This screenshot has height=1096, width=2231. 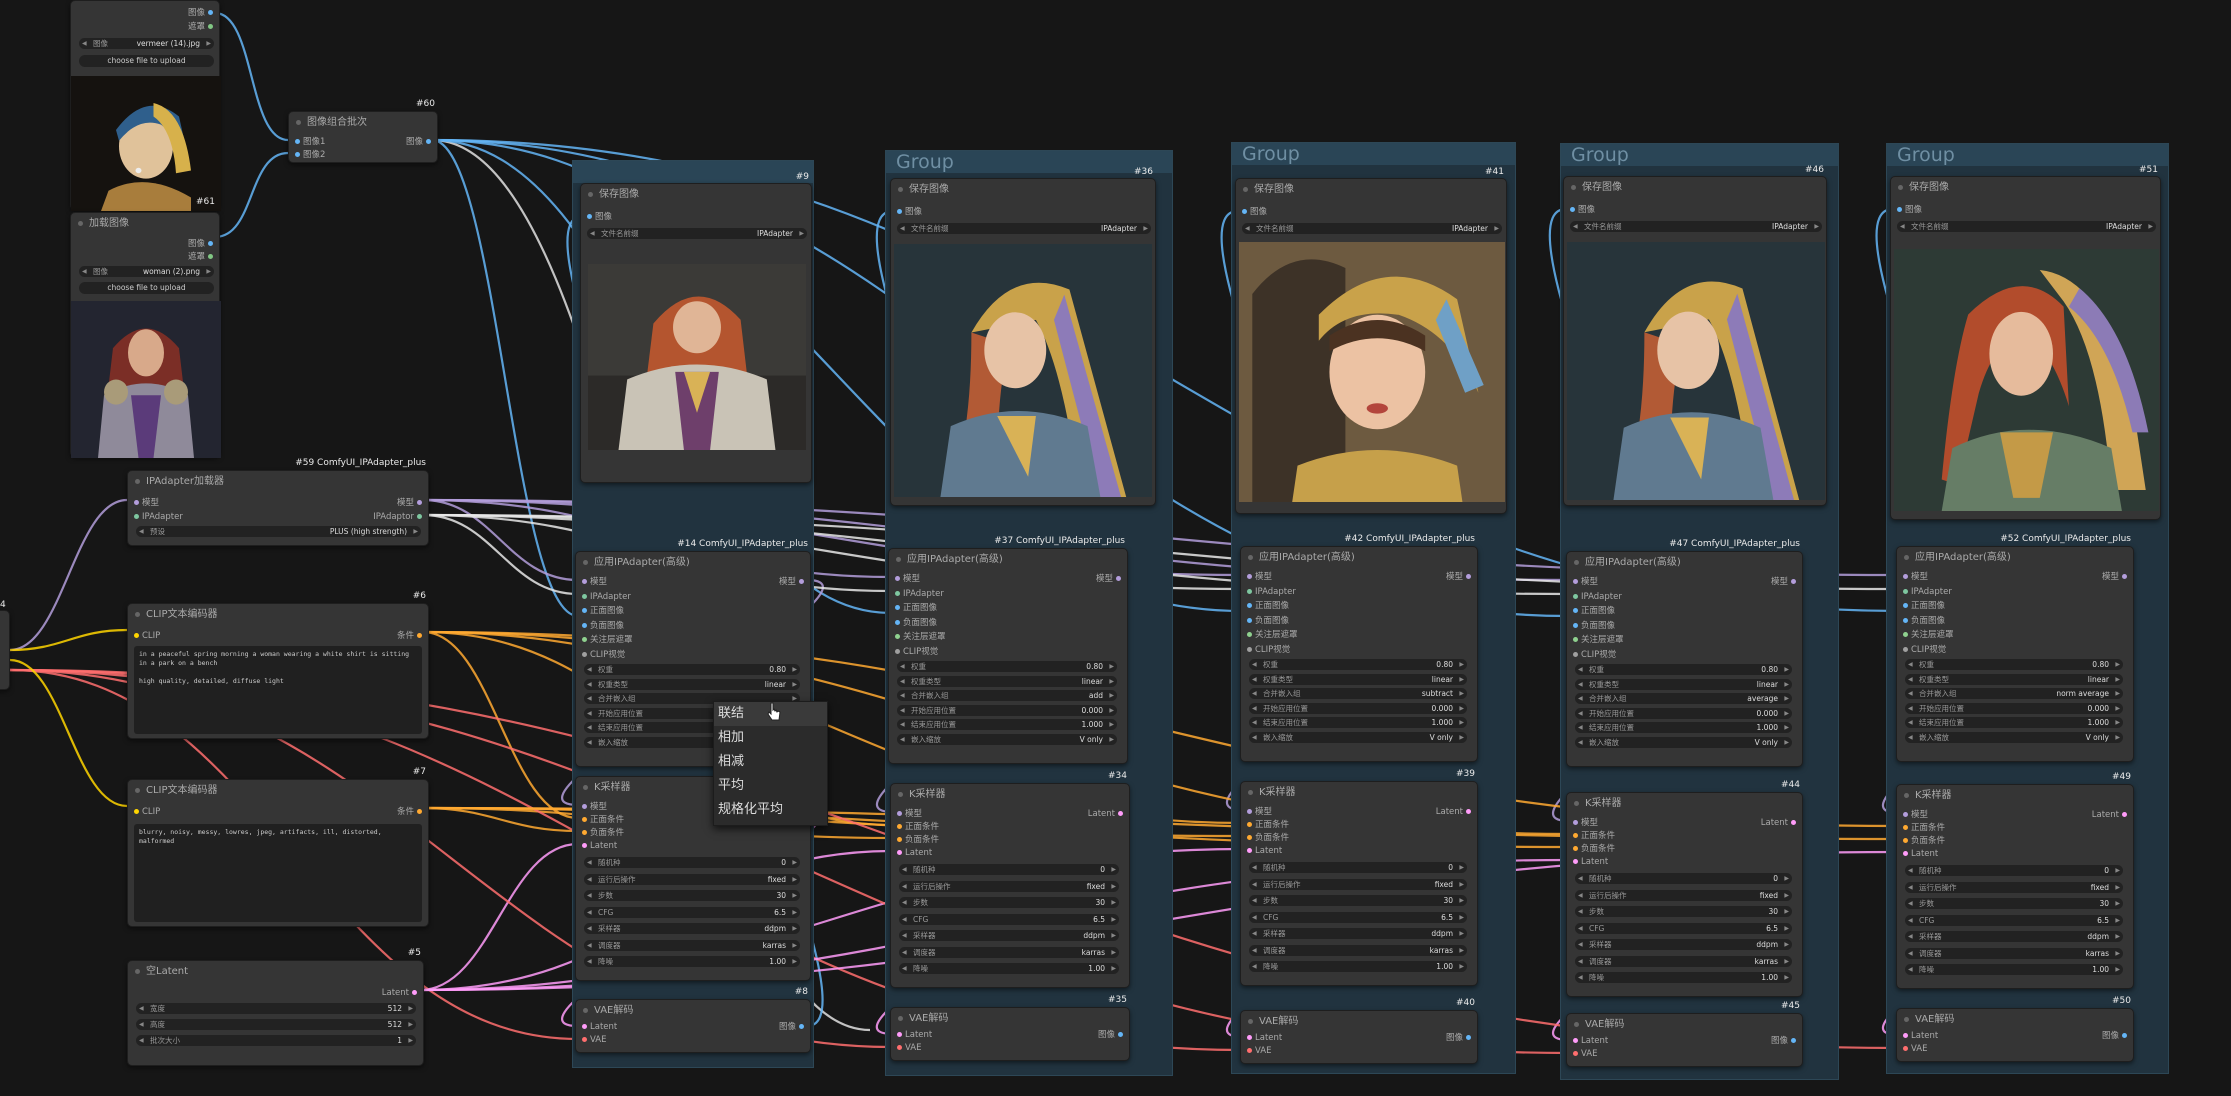 I want to click on node-title: 空Latent, so click(x=275, y=972).